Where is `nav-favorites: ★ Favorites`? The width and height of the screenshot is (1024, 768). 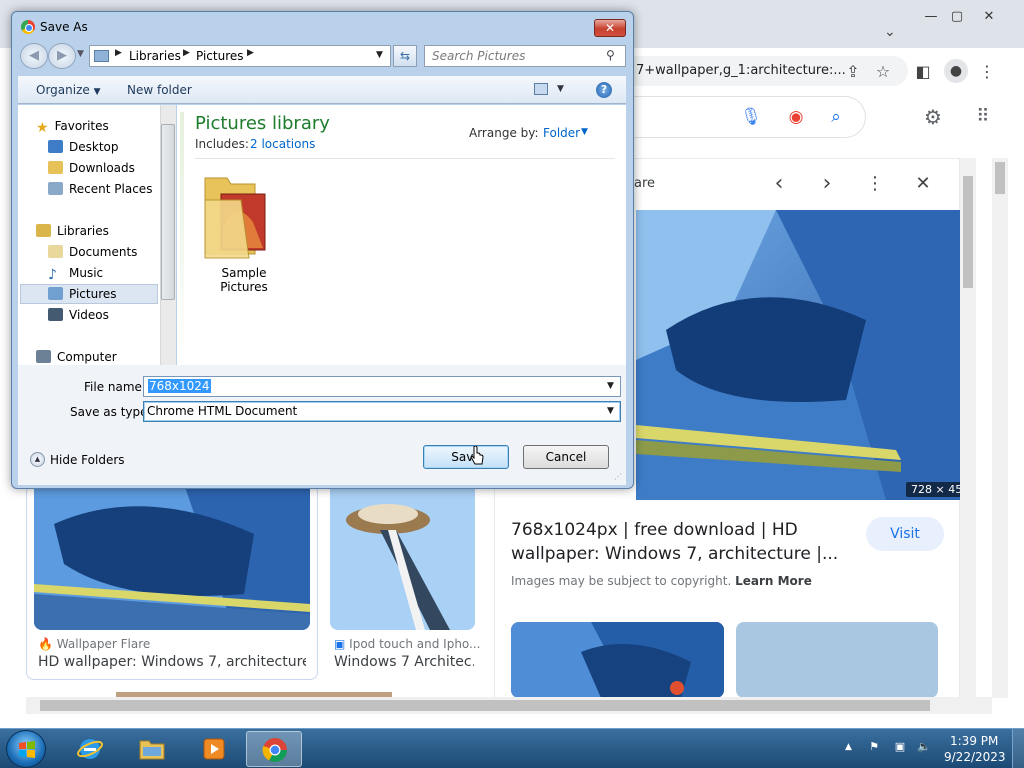 nav-favorites: ★ Favorites is located at coordinates (96, 126).